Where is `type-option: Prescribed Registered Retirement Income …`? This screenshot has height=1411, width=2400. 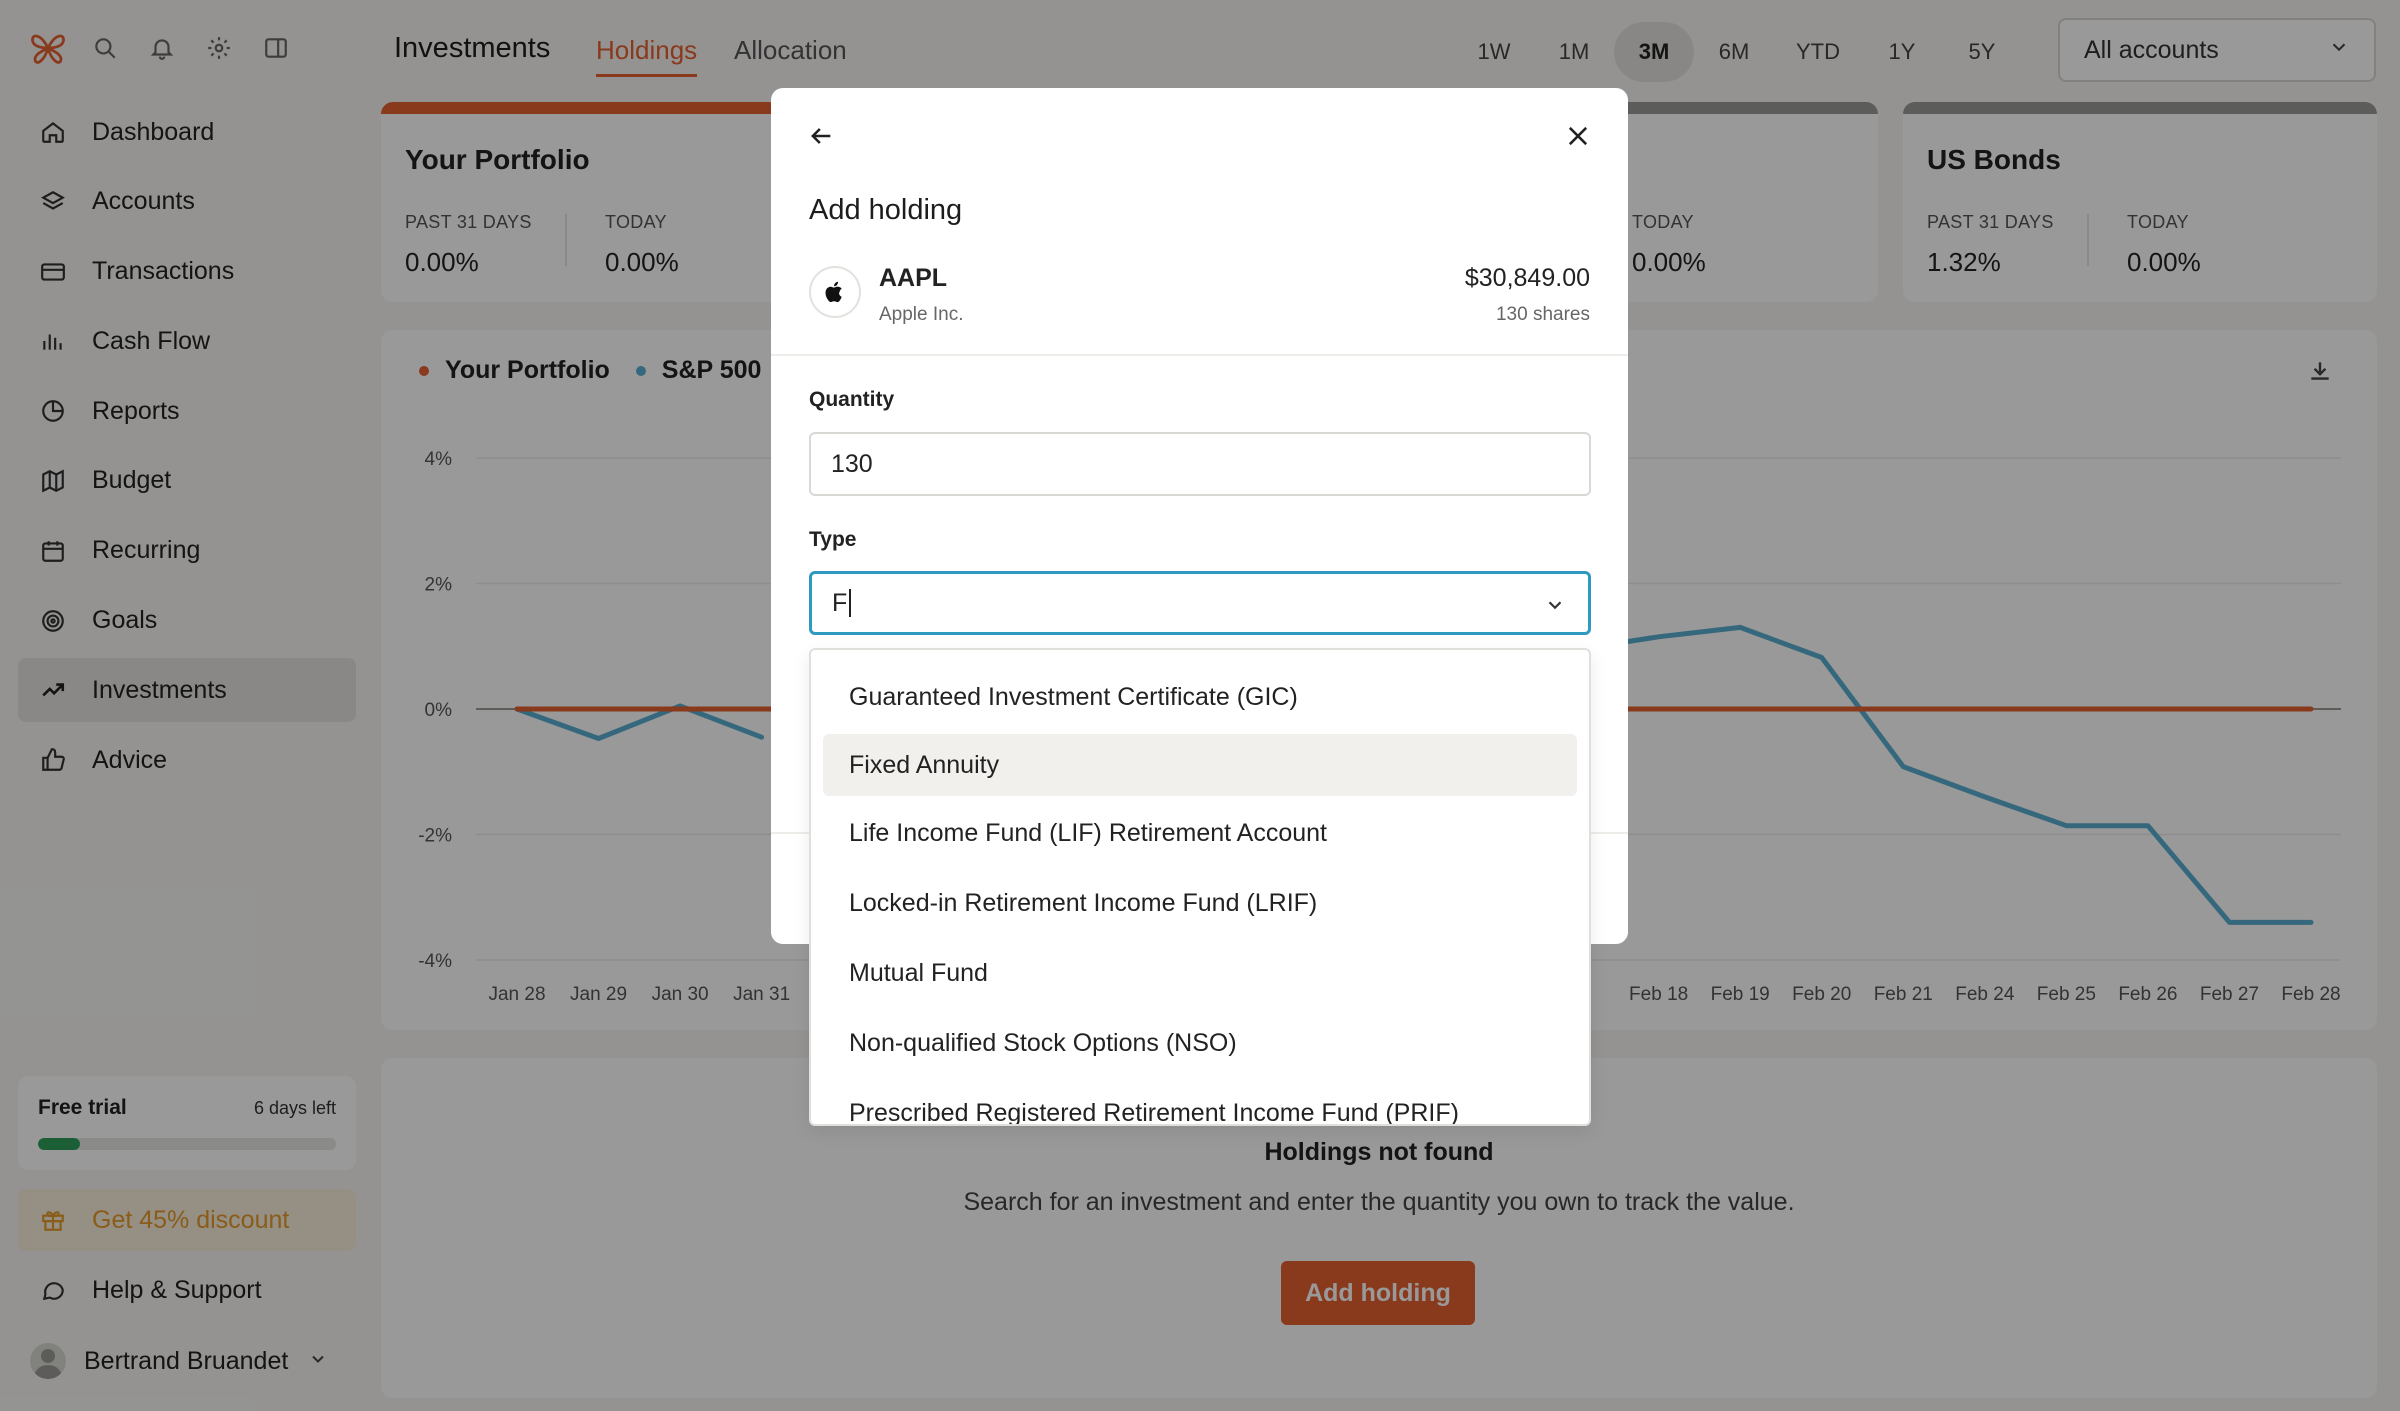
type-option: Prescribed Registered Retirement Income … is located at coordinates (1200, 1103).